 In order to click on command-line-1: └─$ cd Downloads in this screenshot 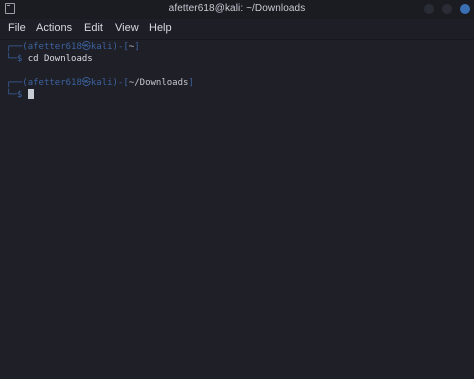, I will do `click(49, 59)`.